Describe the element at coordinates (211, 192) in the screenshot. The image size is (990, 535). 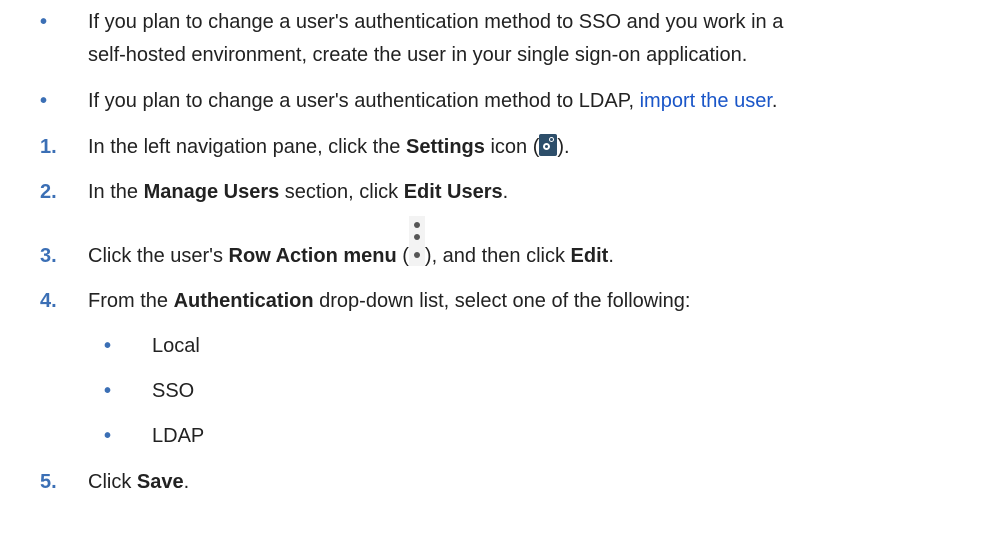
I see `manage-users-label: Manage Users` at that location.